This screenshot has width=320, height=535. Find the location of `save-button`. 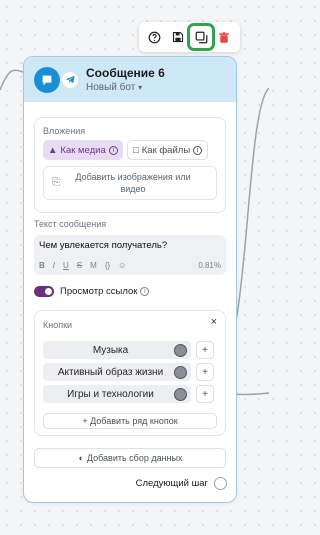

save-button is located at coordinates (178, 37).